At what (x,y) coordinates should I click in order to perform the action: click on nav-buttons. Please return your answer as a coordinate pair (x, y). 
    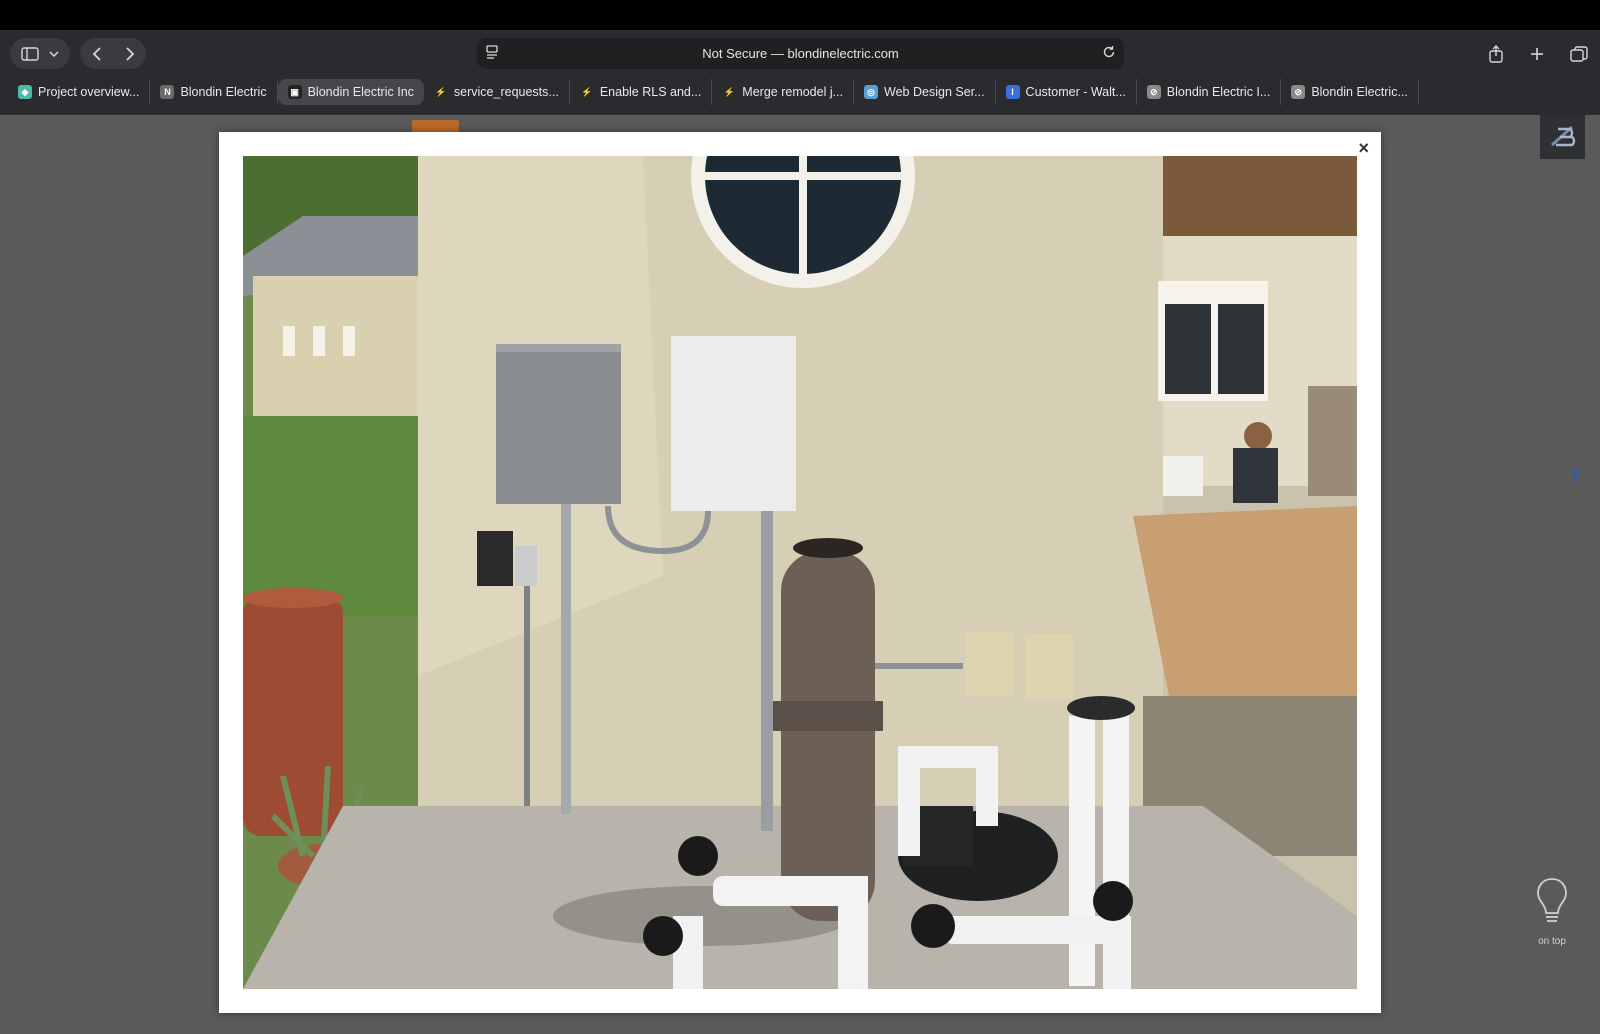
    Looking at the image, I should click on (113, 53).